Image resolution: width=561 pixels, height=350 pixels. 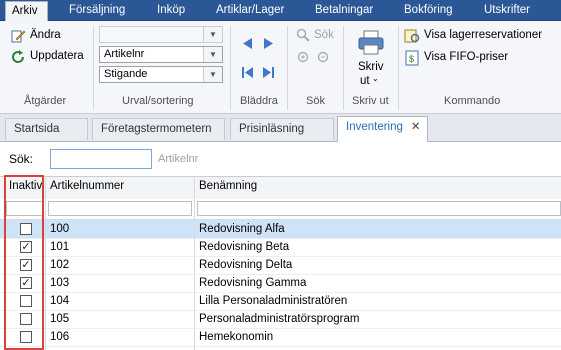 I want to click on cell-artikelnummer: 101, so click(x=60, y=247).